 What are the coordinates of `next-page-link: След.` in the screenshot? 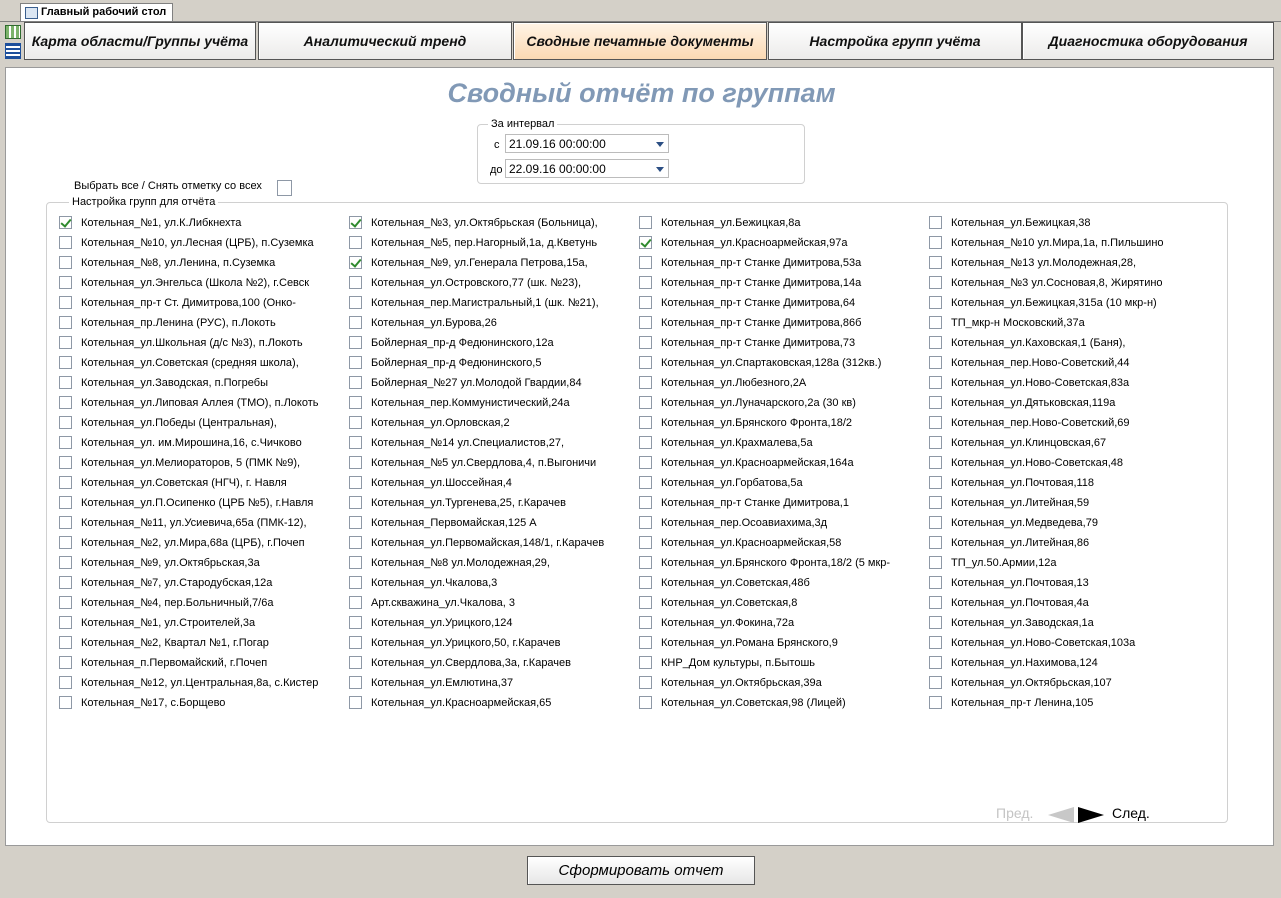 It's located at (1131, 813).